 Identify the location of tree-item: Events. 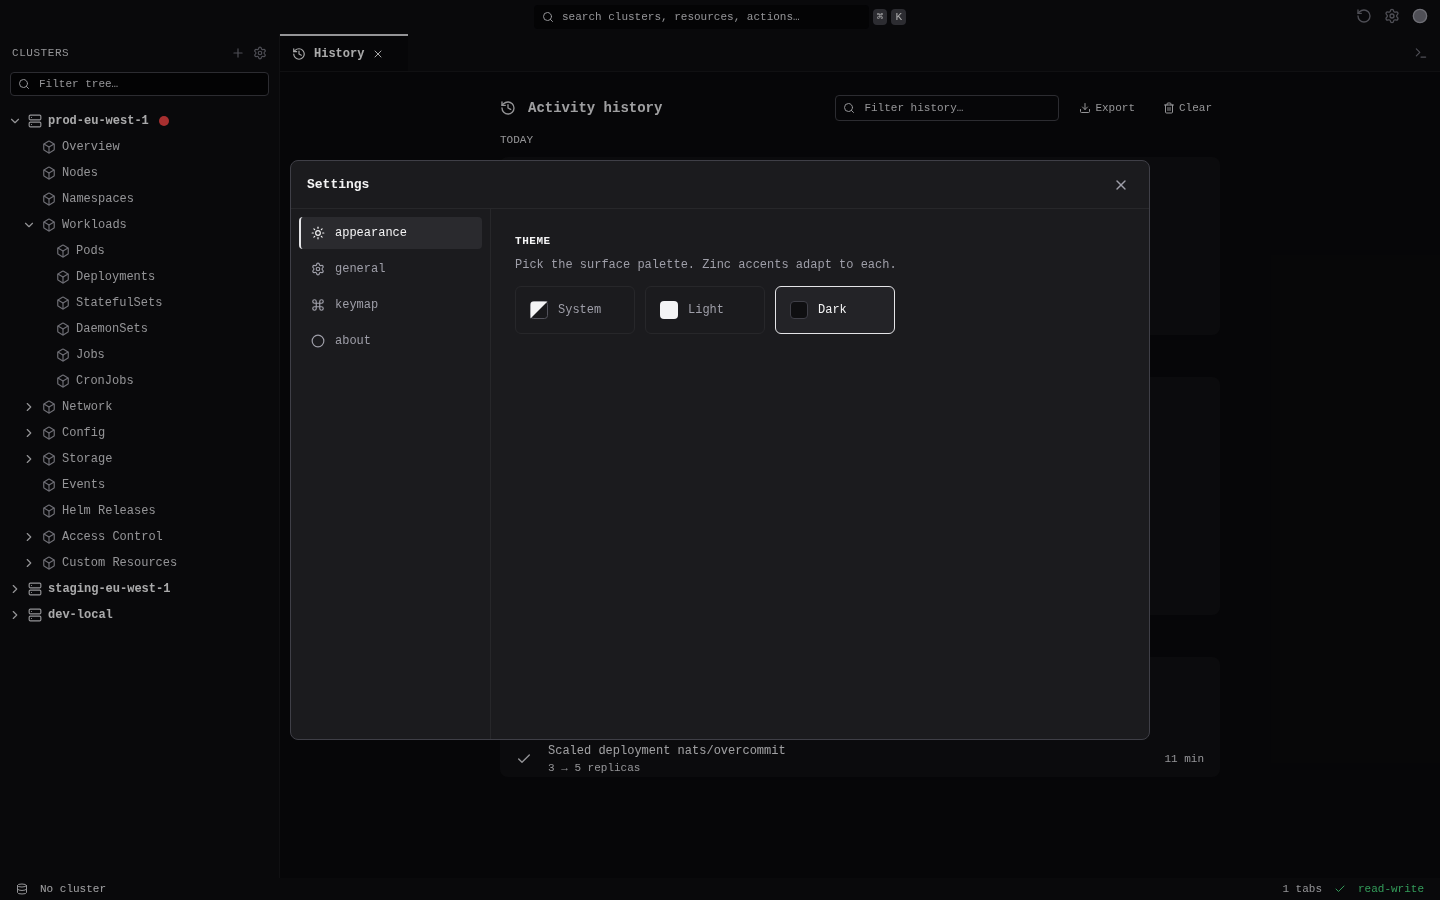
(84, 485).